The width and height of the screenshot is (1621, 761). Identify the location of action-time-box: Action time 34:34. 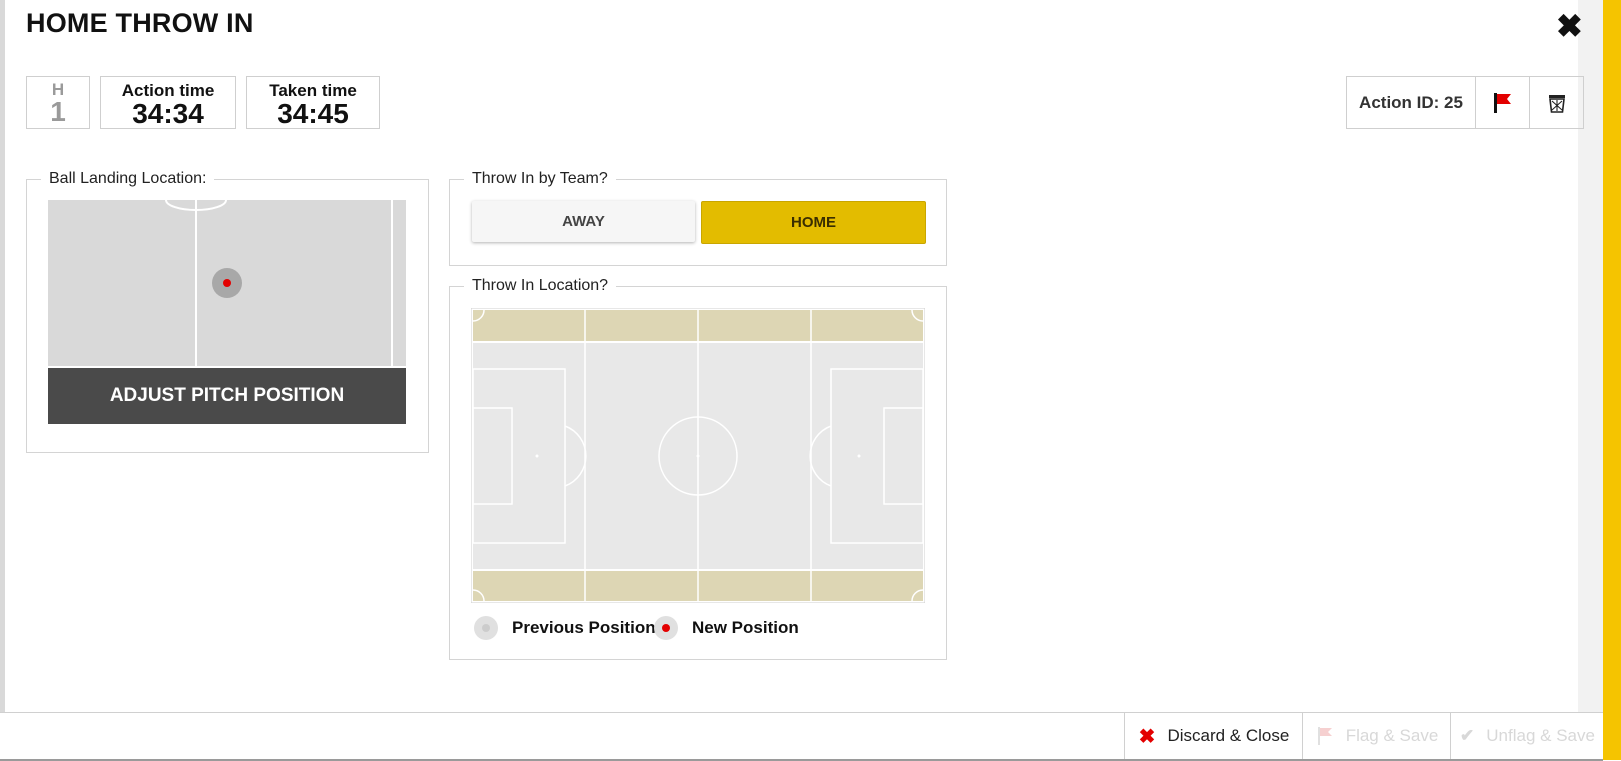
(168, 102).